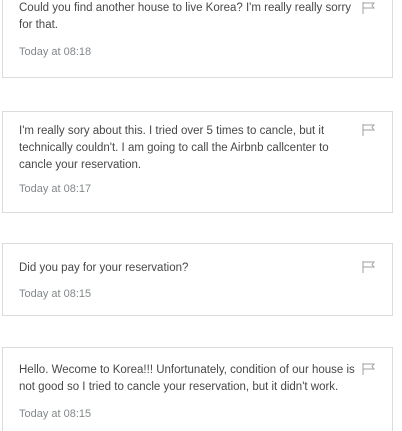 The height and width of the screenshot is (431, 402). What do you see at coordinates (55, 189) in the screenshot?
I see `message-timestamp: Today at 08:17` at bounding box center [55, 189].